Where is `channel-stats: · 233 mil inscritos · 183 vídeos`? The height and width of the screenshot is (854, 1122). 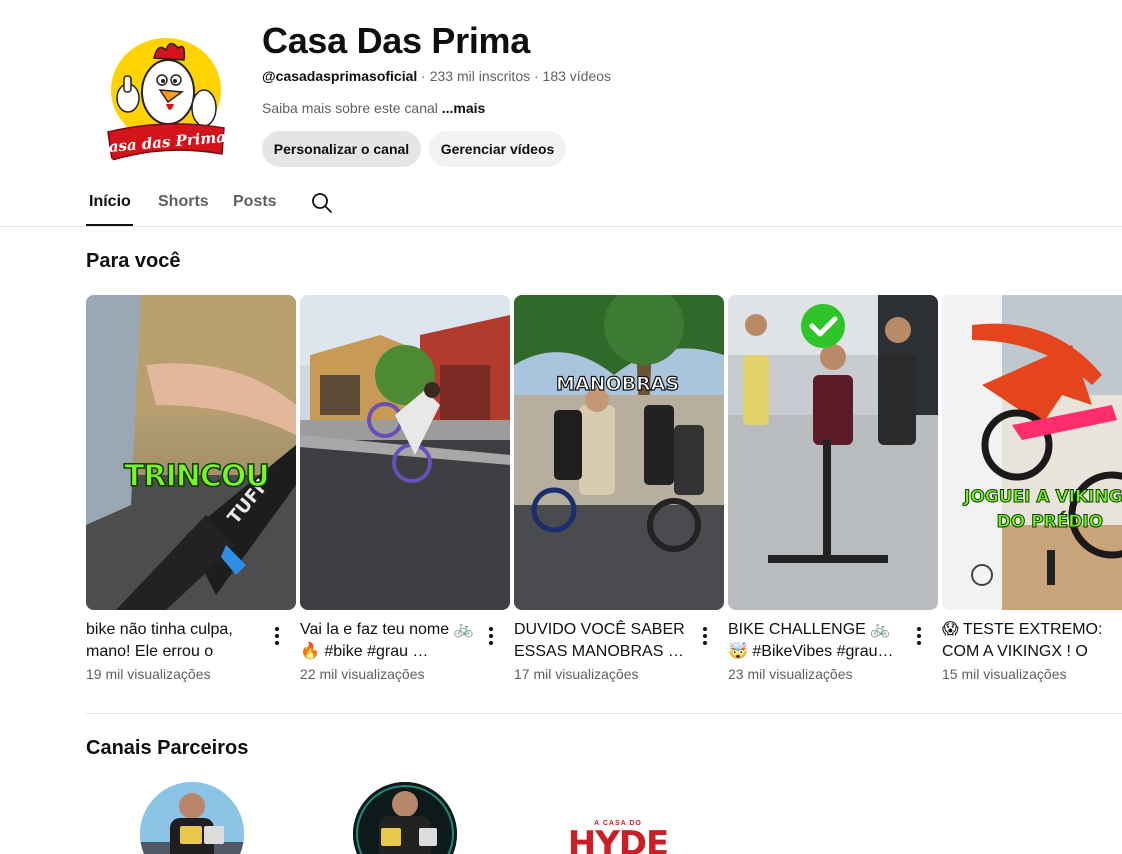
channel-stats: · 233 mil inscritos · 183 vídeos is located at coordinates (514, 76).